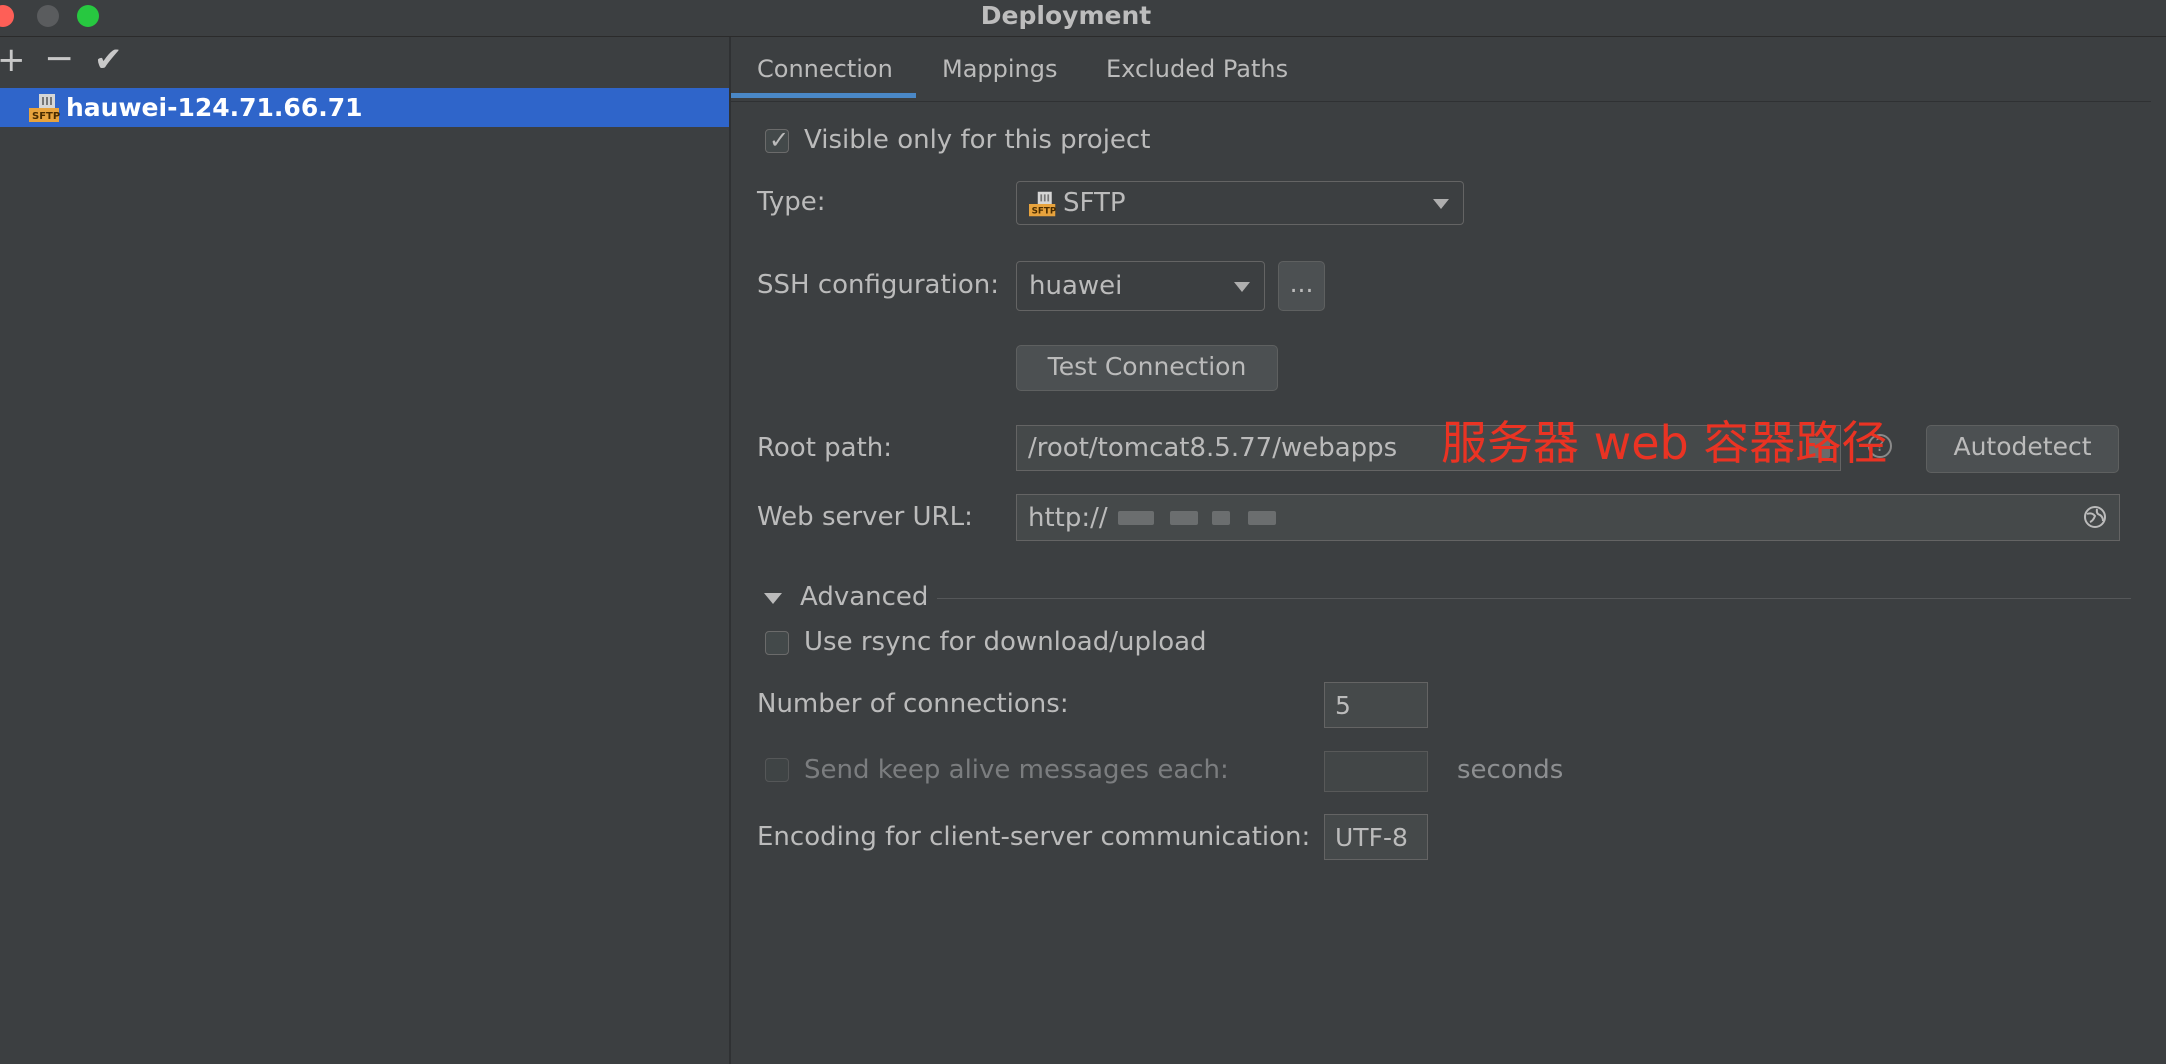 This screenshot has height=1064, width=2166. I want to click on server-list-item: SFTP hauwei-124.71.66.71, so click(364, 107).